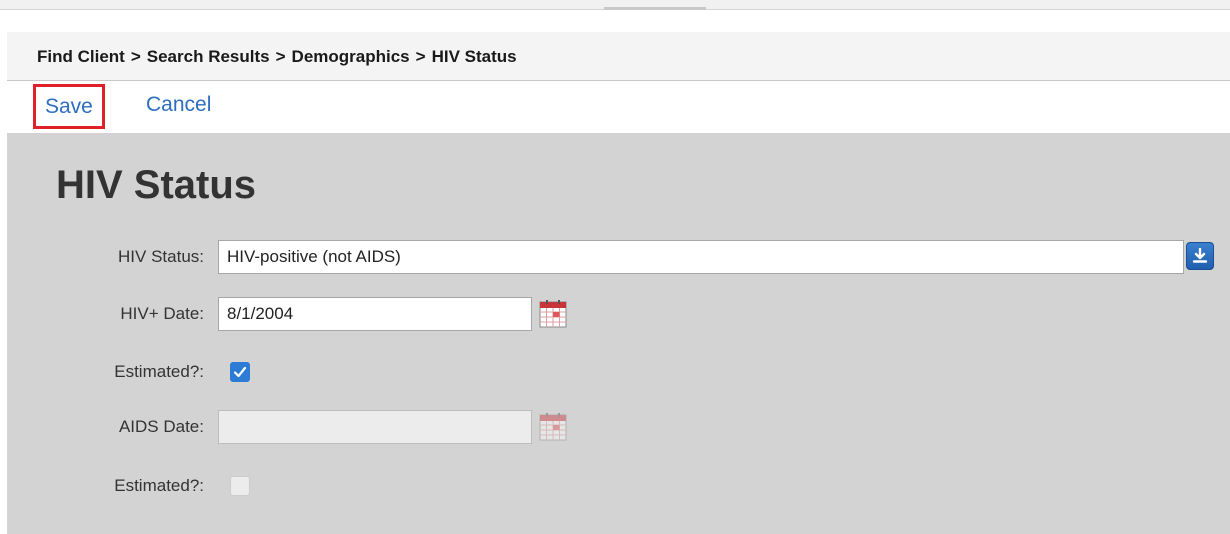  I want to click on hiv-status-label: HIV Status:, so click(161, 256).